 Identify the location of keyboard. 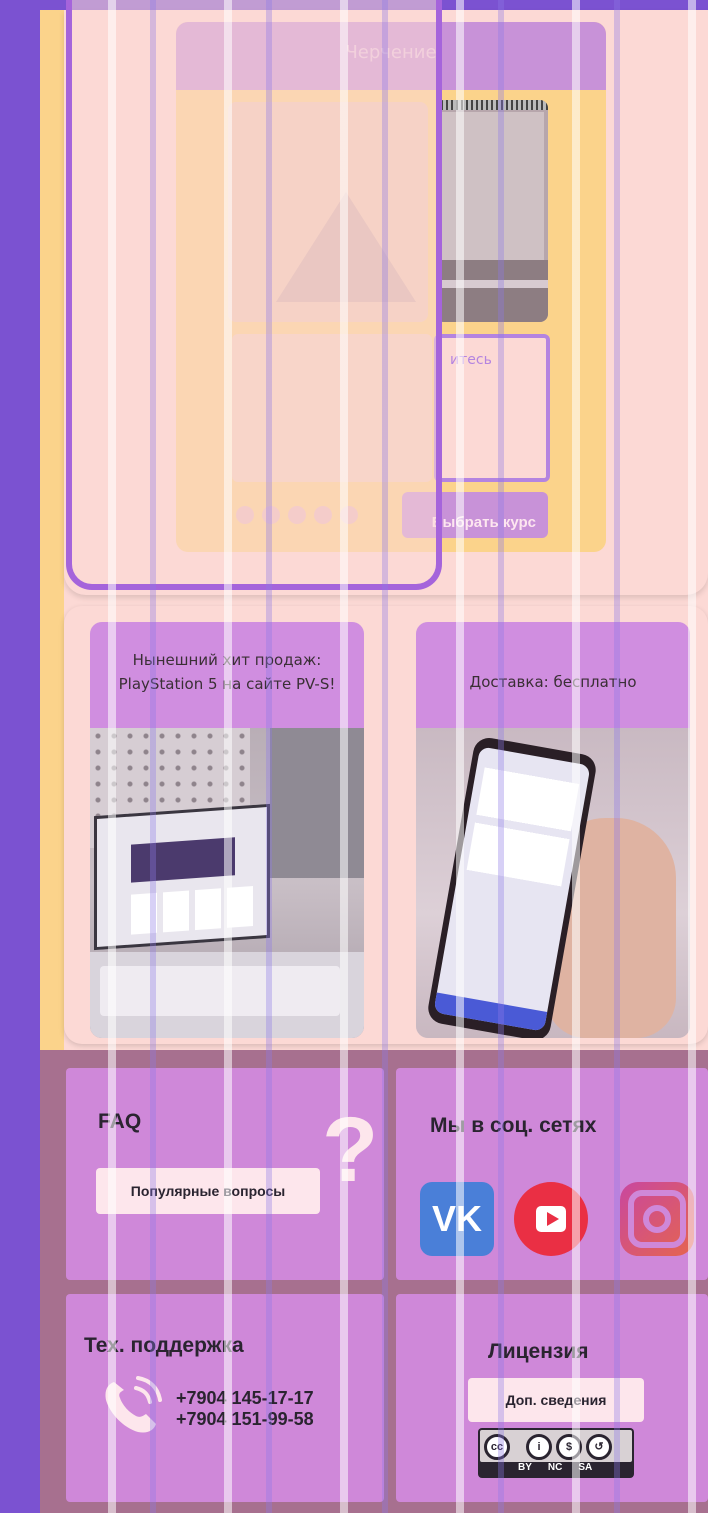
(220, 991).